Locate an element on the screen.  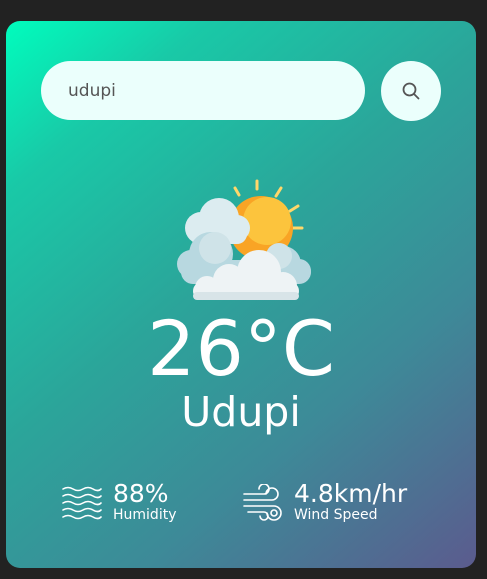
wind-section: 4.8km/hr Wind Speed is located at coordinates (325, 501).